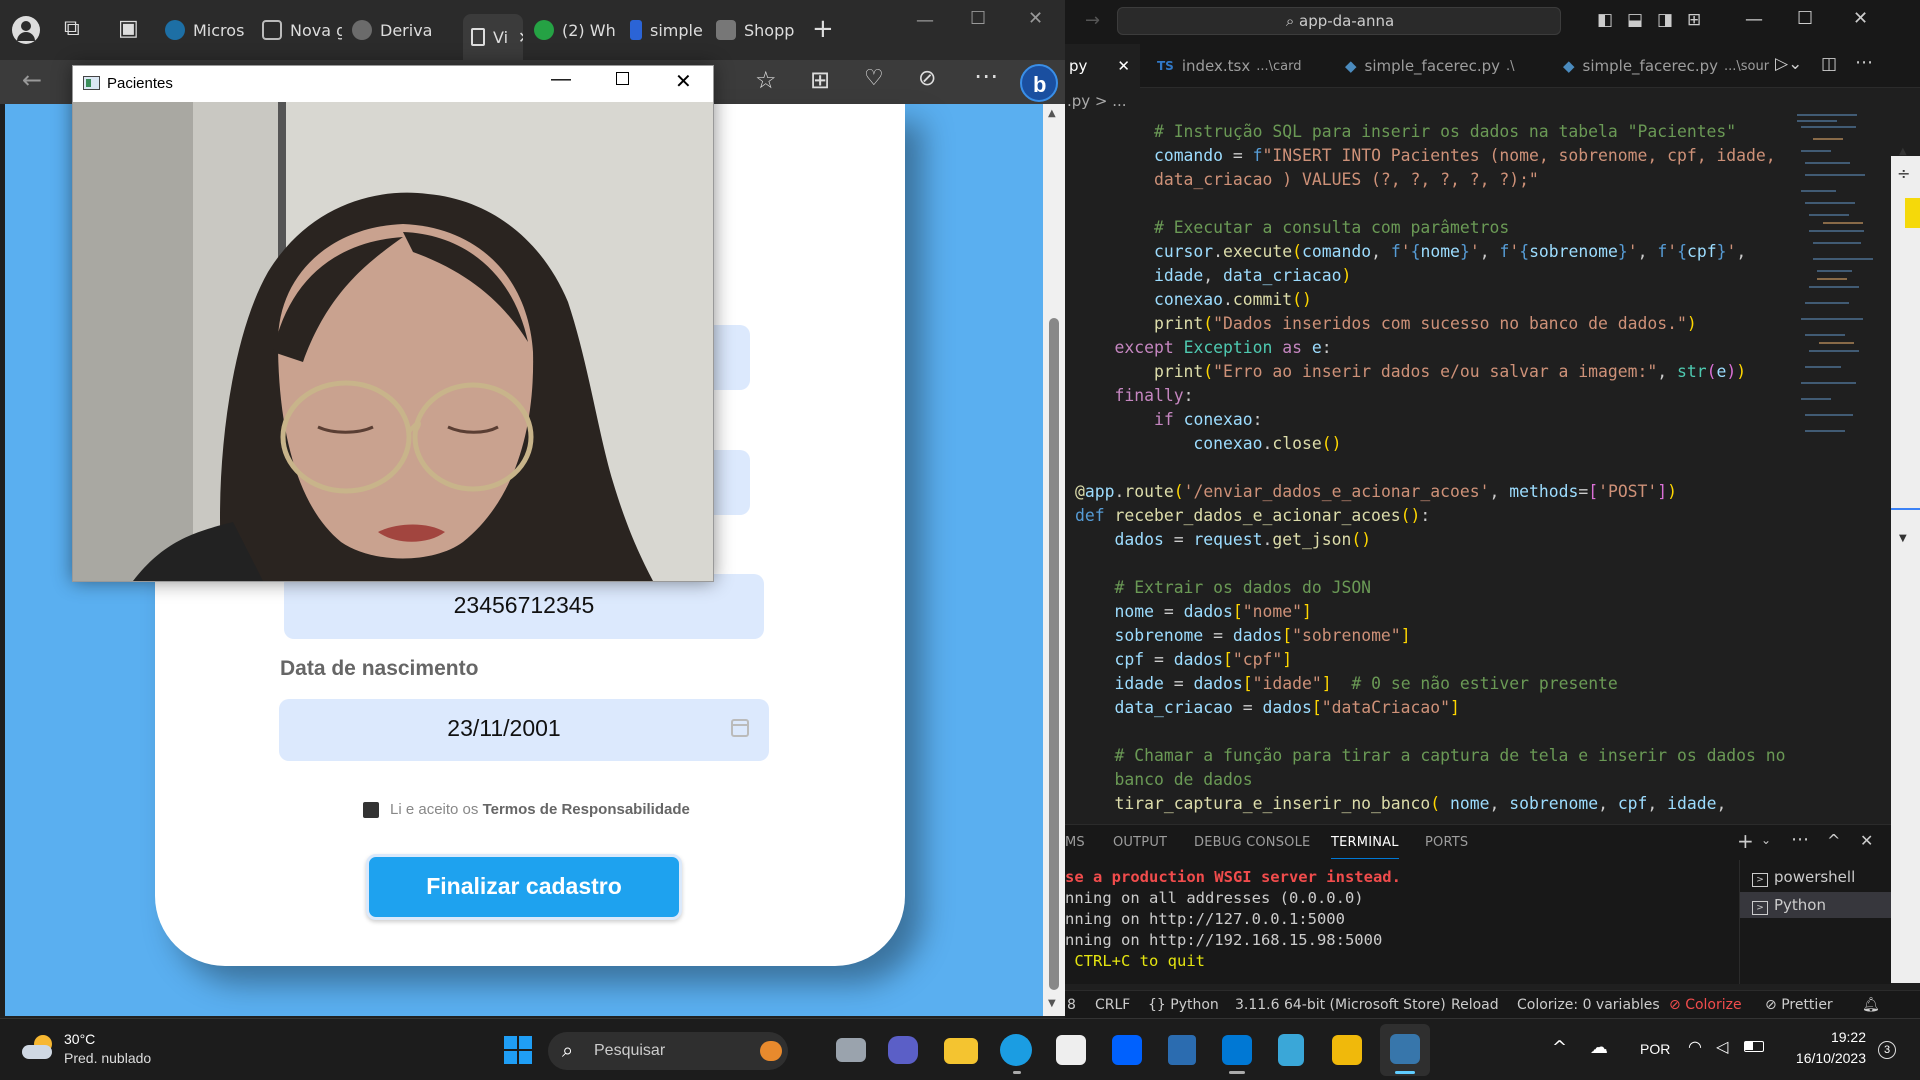  I want to click on notepad-icon, so click(1291, 1050).